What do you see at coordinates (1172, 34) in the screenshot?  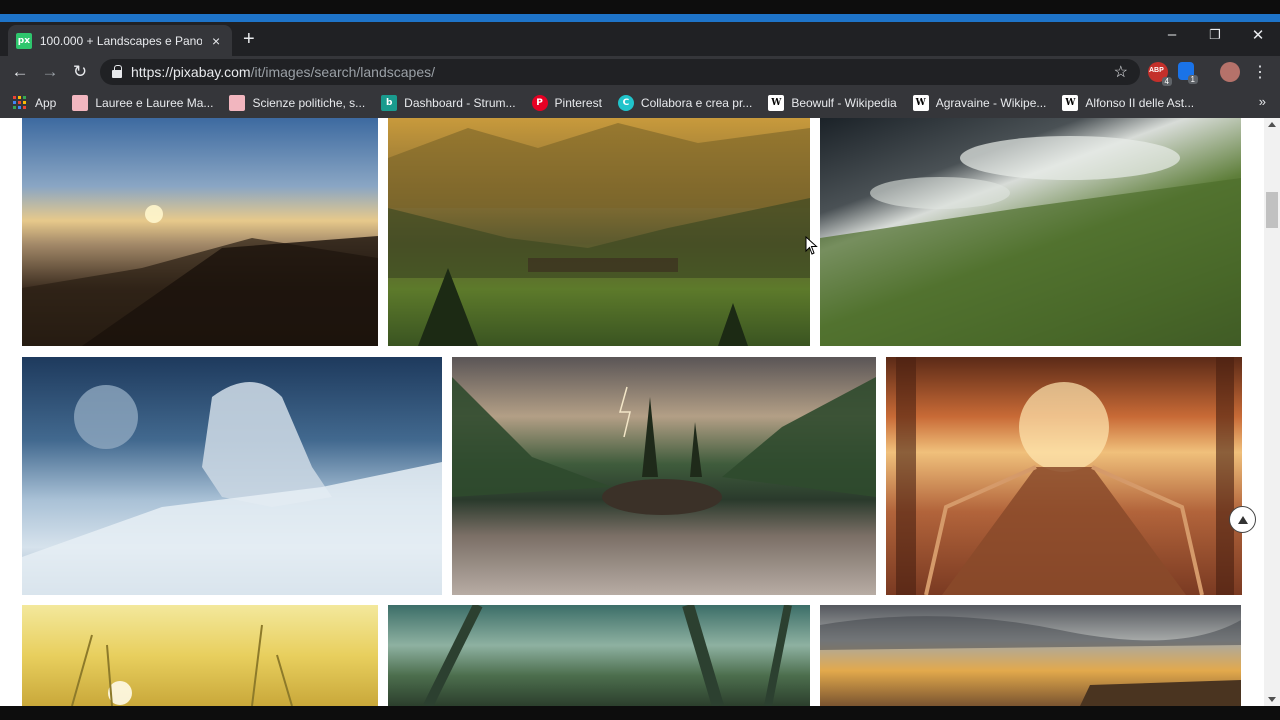 I see `minimize-button: –` at bounding box center [1172, 34].